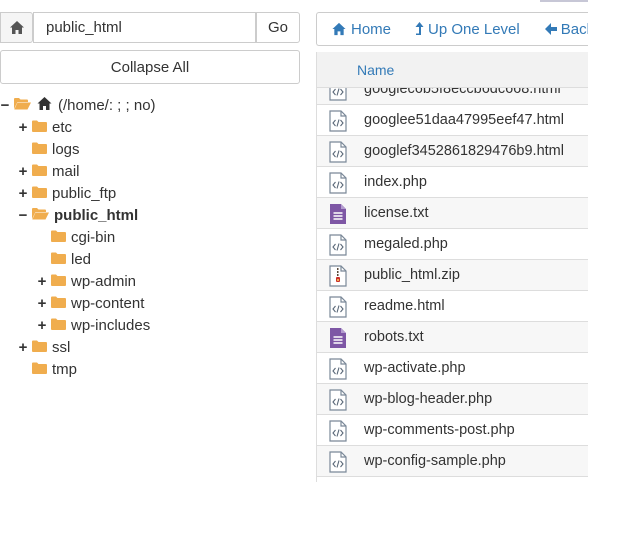  Describe the element at coordinates (66, 171) in the screenshot. I see `tree-item-label: mail` at that location.